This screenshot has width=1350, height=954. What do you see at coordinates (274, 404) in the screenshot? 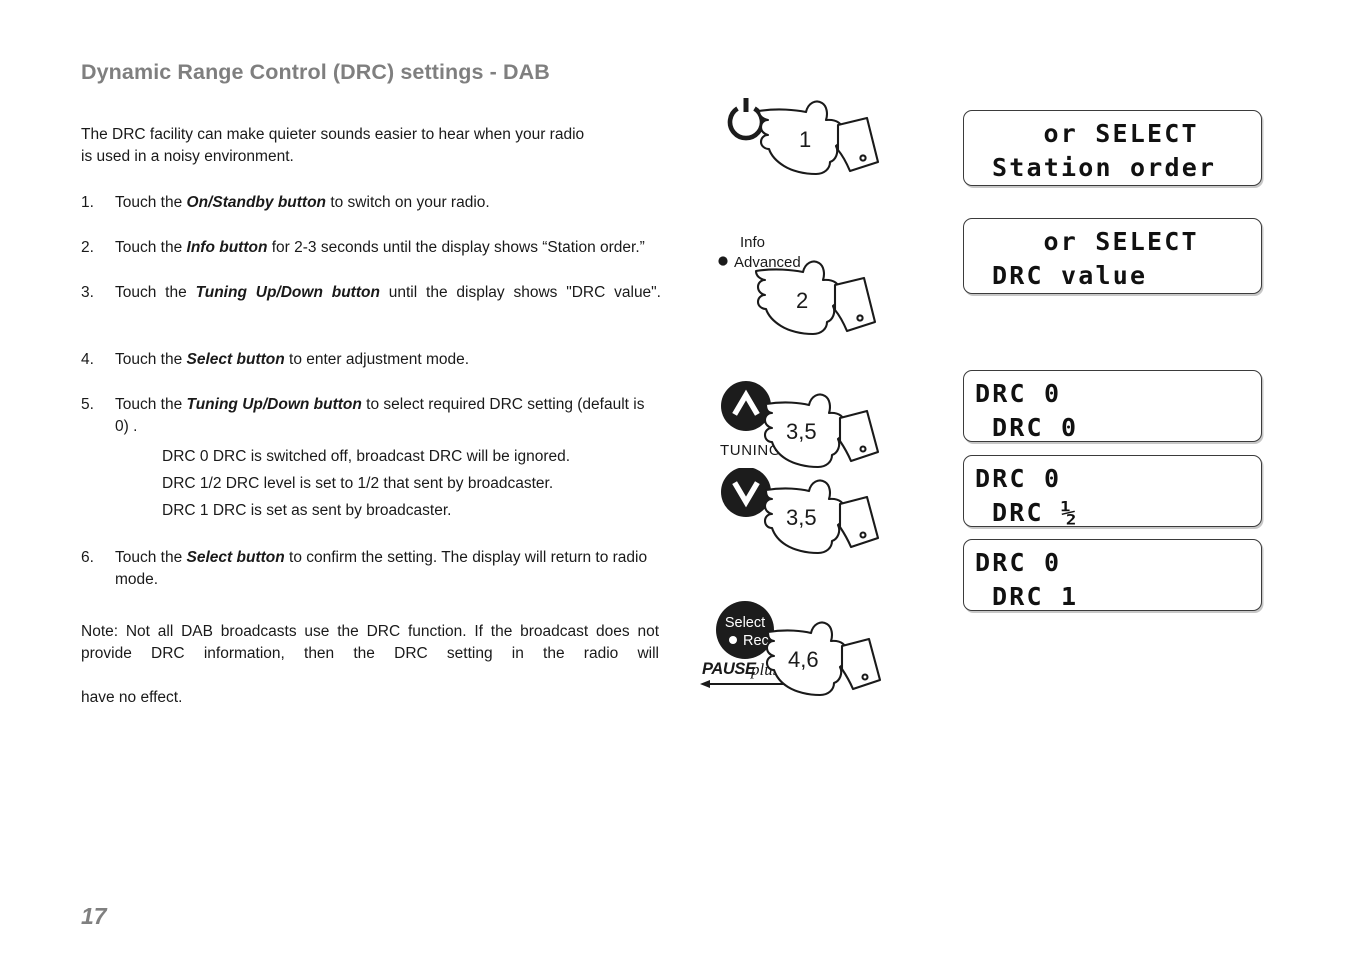
I see `step-bold-5: Tuning Up/Down button` at bounding box center [274, 404].